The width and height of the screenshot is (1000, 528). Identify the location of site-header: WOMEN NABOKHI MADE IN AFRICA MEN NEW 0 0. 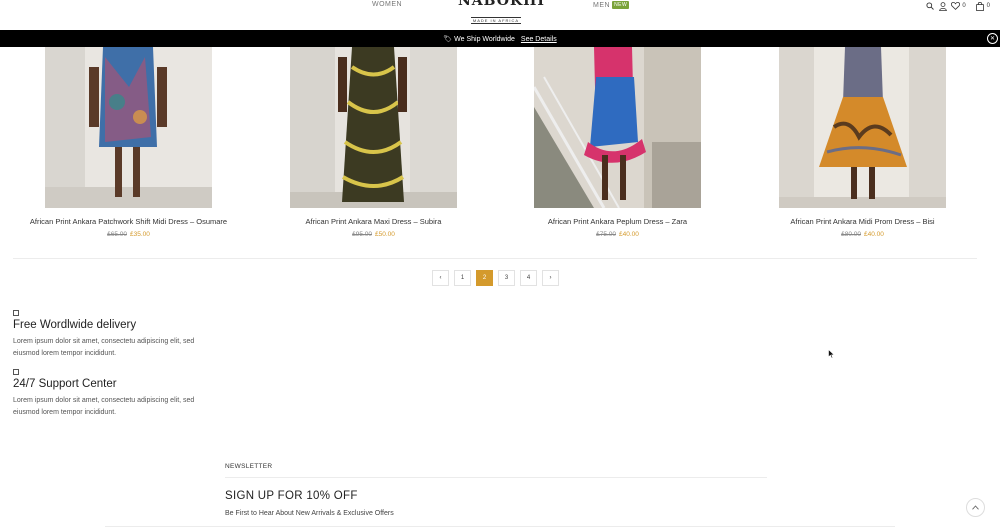
(500, 15).